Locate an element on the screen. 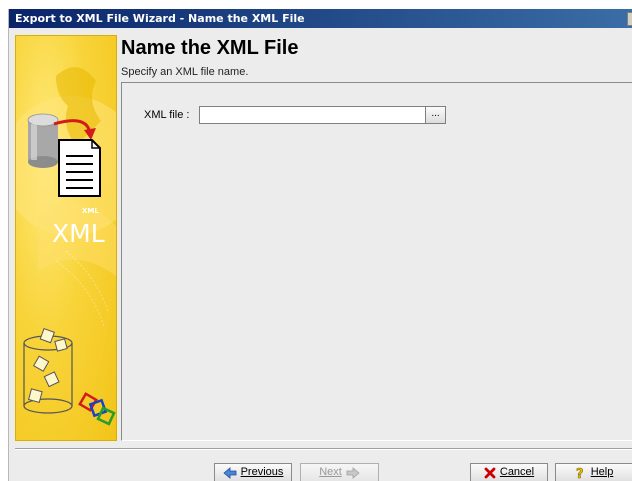 This screenshot has width=632, height=481. cancel-button-label: Cancel is located at coordinates (517, 472).